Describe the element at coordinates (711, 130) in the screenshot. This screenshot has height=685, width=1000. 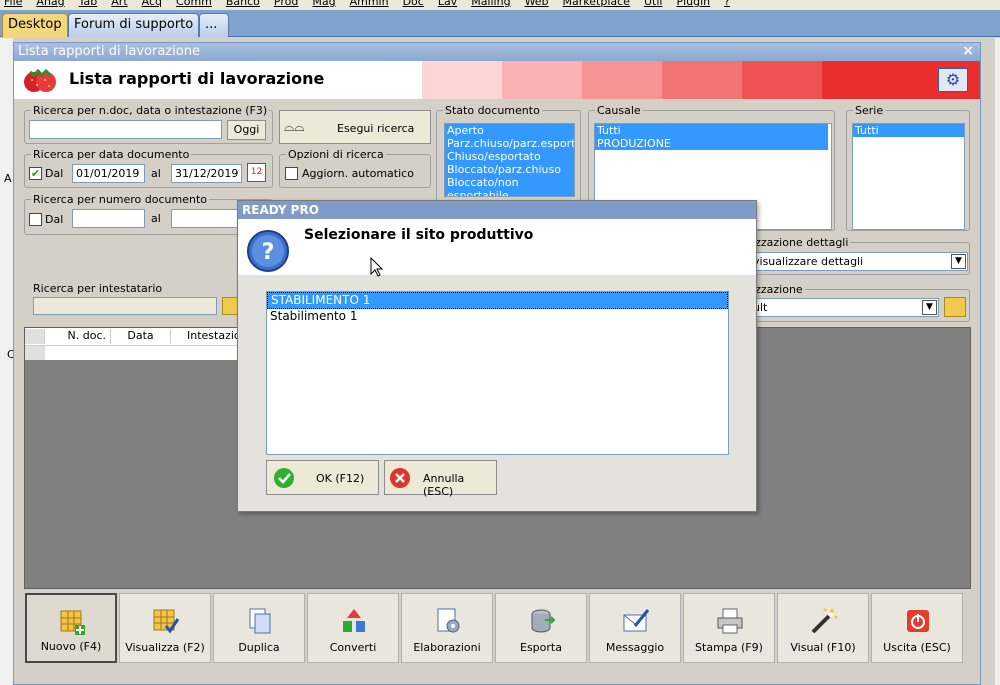
I see `causale-item: Tutti` at that location.